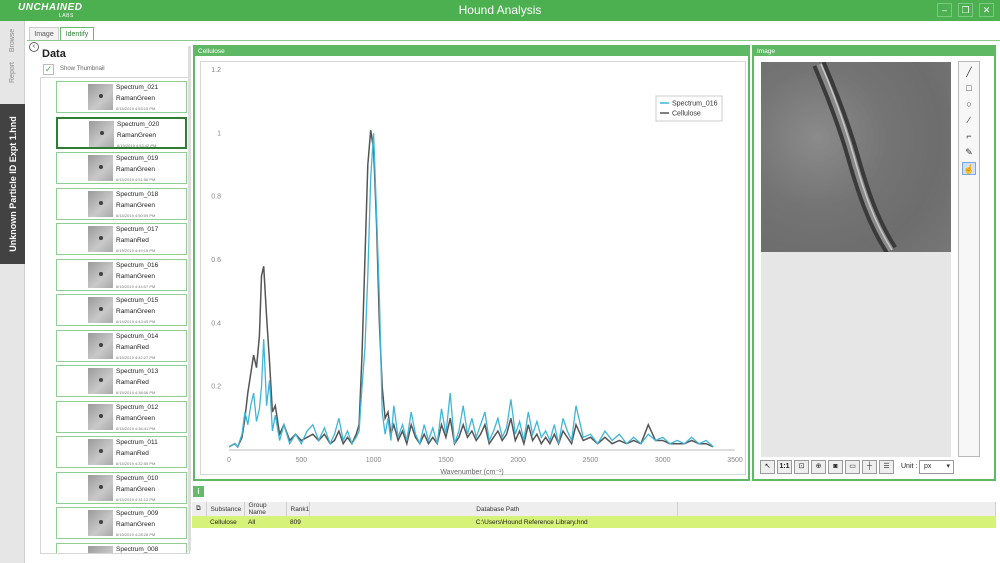 The image size is (1000, 563). Describe the element at coordinates (82, 69) in the screenshot. I see `show-thumbnail-label: Show Thumbnail` at that location.